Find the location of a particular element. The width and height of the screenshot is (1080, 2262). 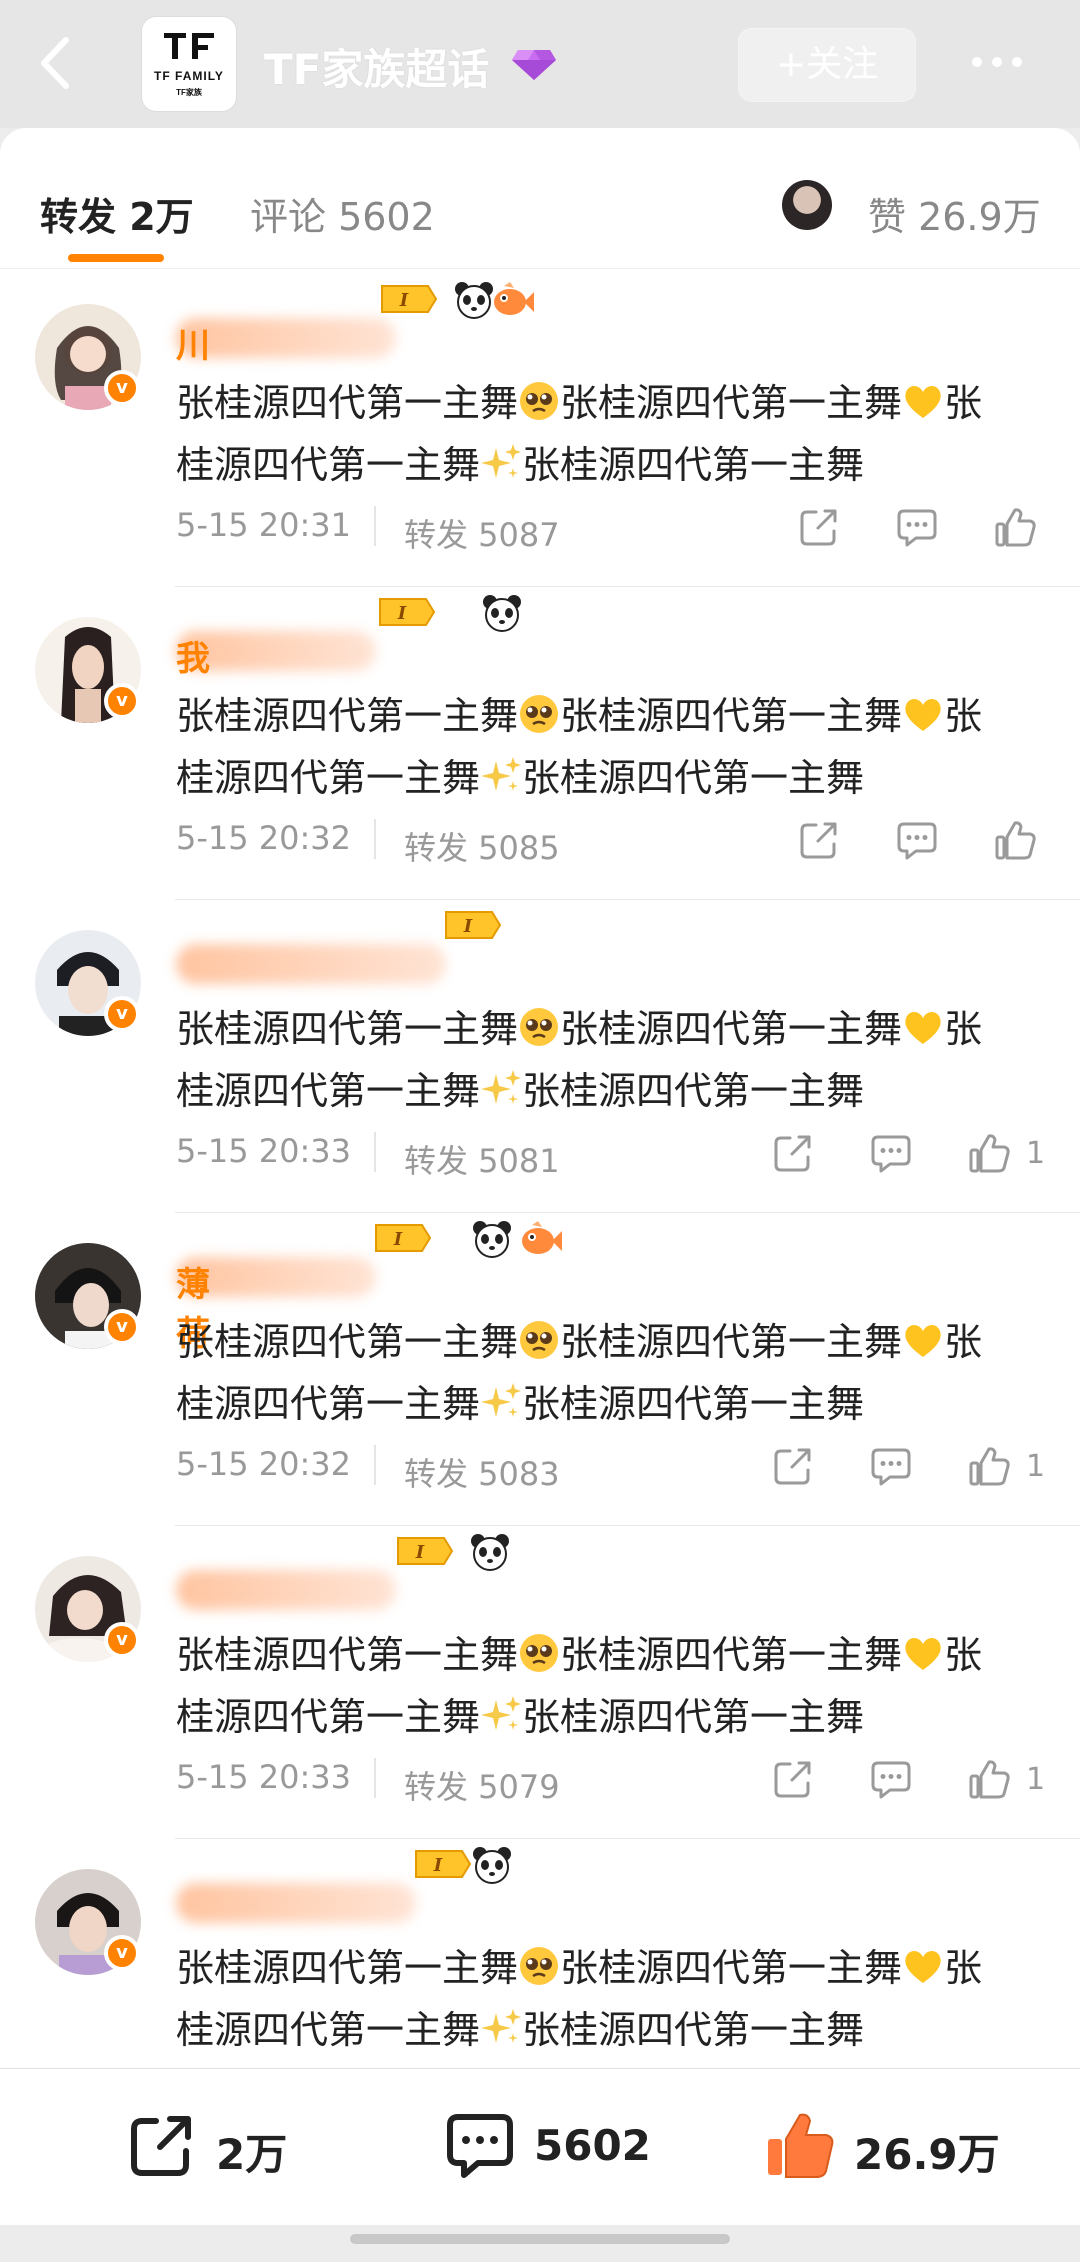

row-repost-count: 转发 5083 is located at coordinates (482, 1472).